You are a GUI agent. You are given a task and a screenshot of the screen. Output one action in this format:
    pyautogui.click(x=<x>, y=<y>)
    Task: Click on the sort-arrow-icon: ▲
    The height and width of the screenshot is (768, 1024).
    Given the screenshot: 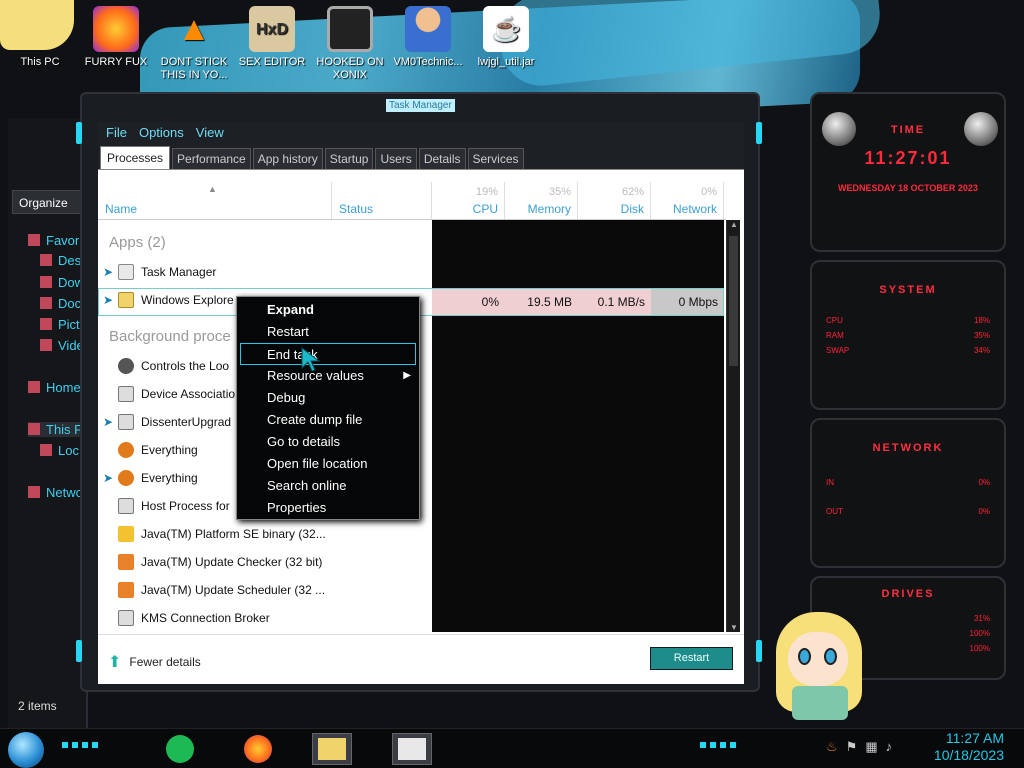 What is the action you would take?
    pyautogui.click(x=212, y=189)
    